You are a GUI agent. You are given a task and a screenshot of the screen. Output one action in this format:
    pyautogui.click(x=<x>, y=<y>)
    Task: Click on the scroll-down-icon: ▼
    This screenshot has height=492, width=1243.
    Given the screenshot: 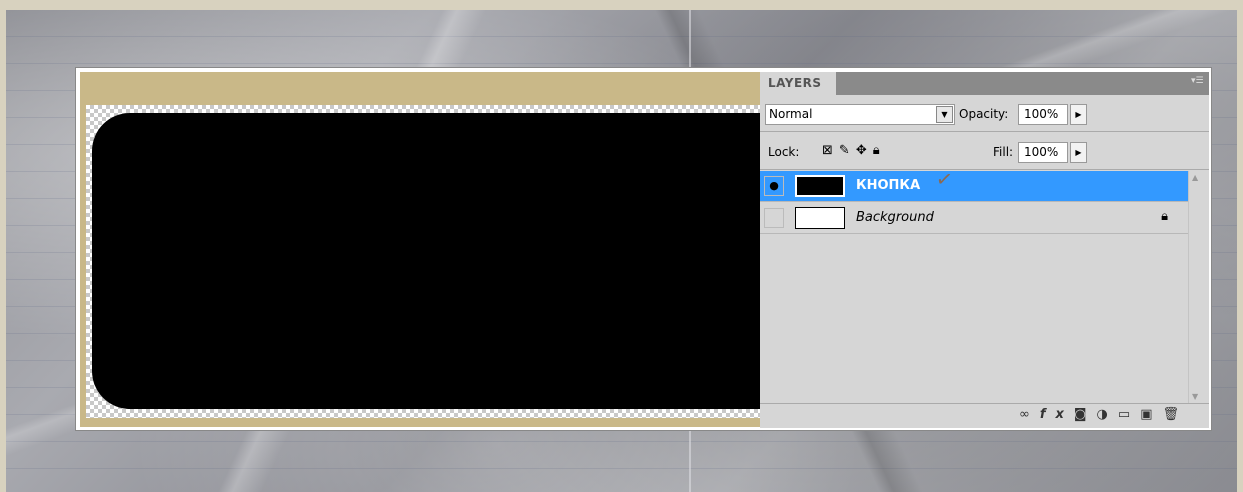 What is the action you would take?
    pyautogui.click(x=1195, y=396)
    